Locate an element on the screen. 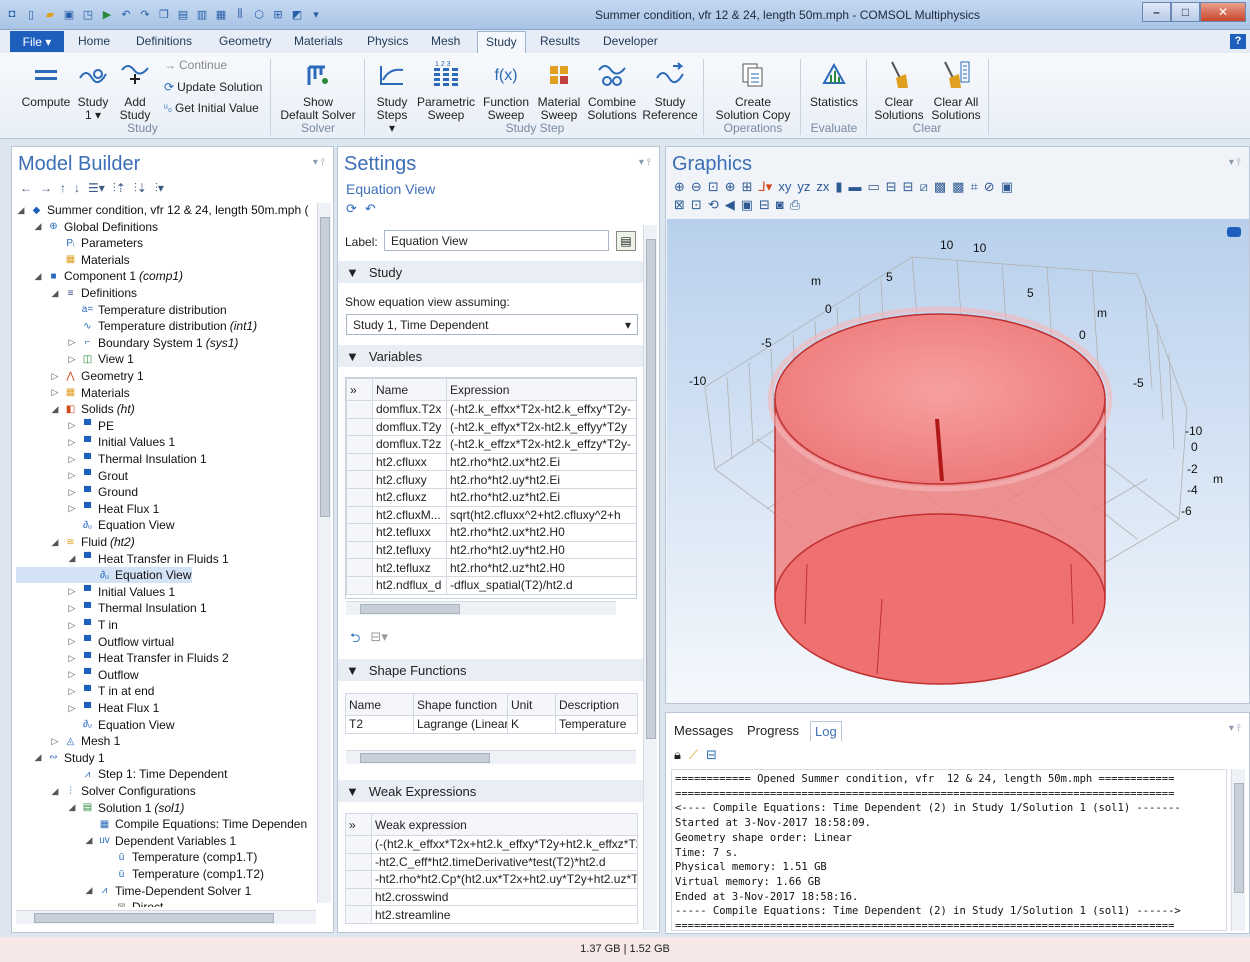  tree-item: ▷ ⋀ Geometry 1 is located at coordinates (80, 376).